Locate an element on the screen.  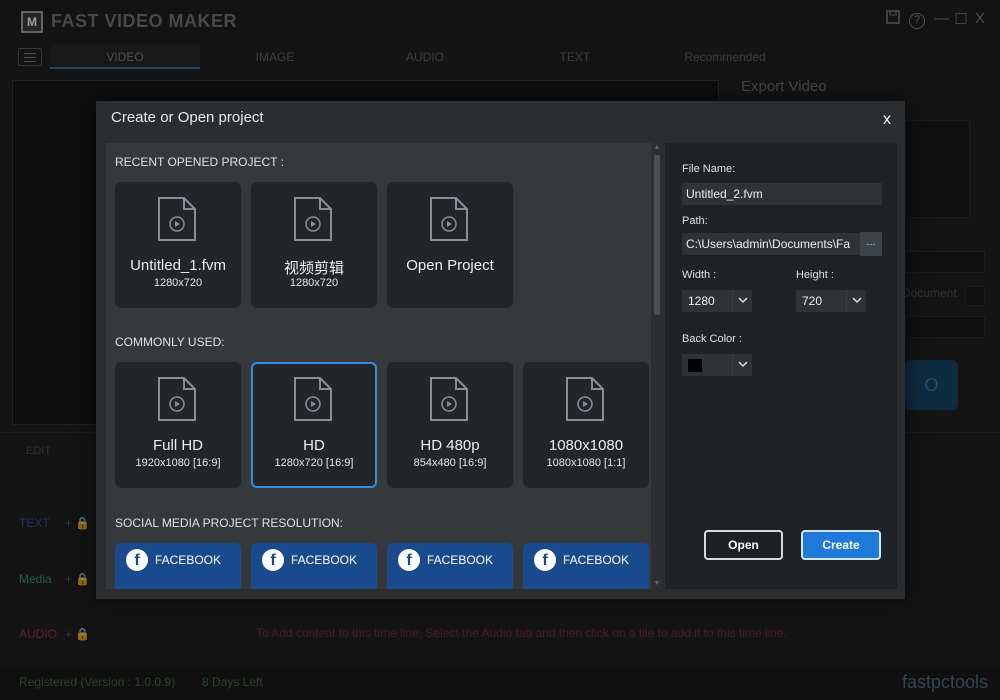
height-label: Height : is located at coordinates (815, 275).